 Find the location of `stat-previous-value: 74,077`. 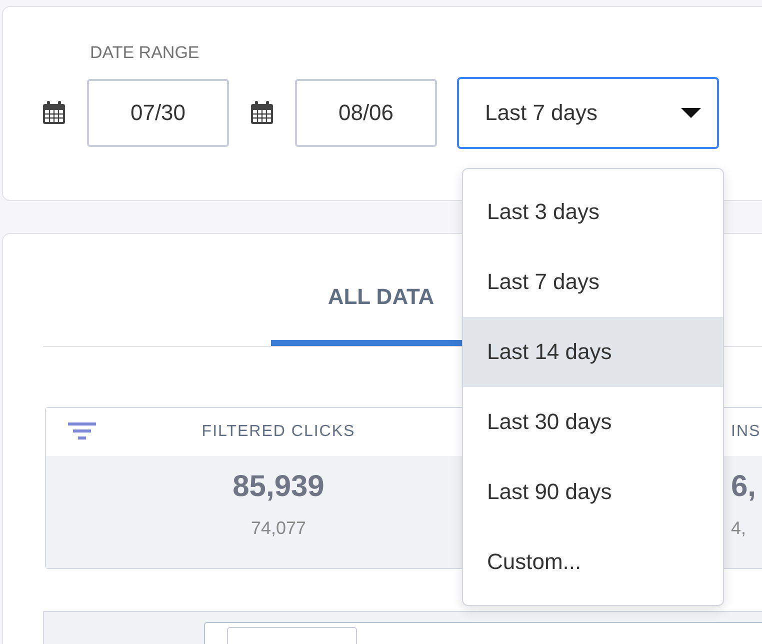

stat-previous-value: 74,077 is located at coordinates (278, 528).